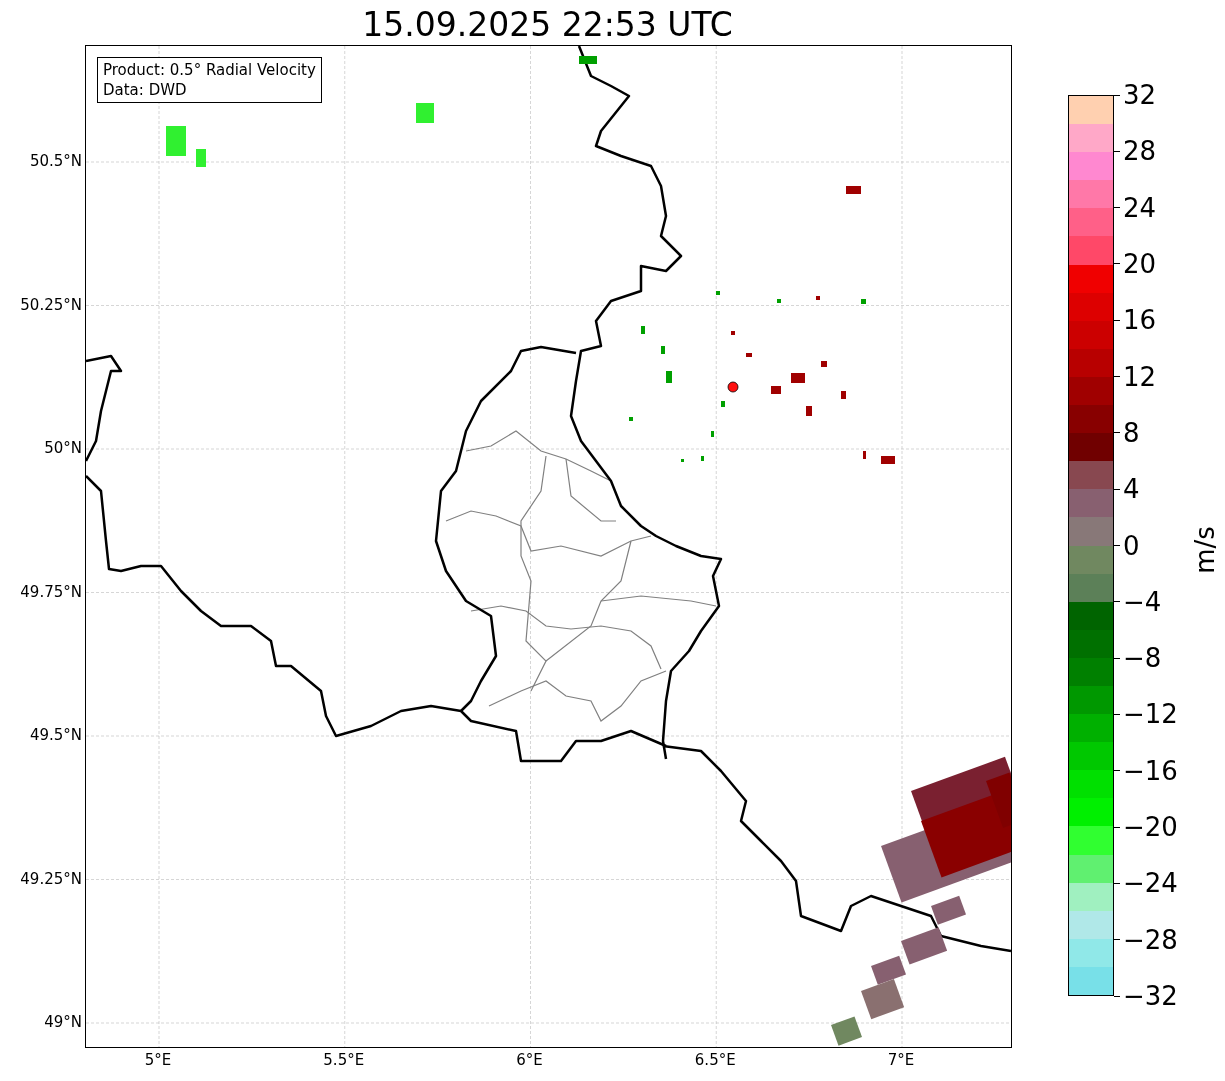 The width and height of the screenshot is (1225, 1081). I want to click on colorbar-tick-label: 16, so click(1140, 320).